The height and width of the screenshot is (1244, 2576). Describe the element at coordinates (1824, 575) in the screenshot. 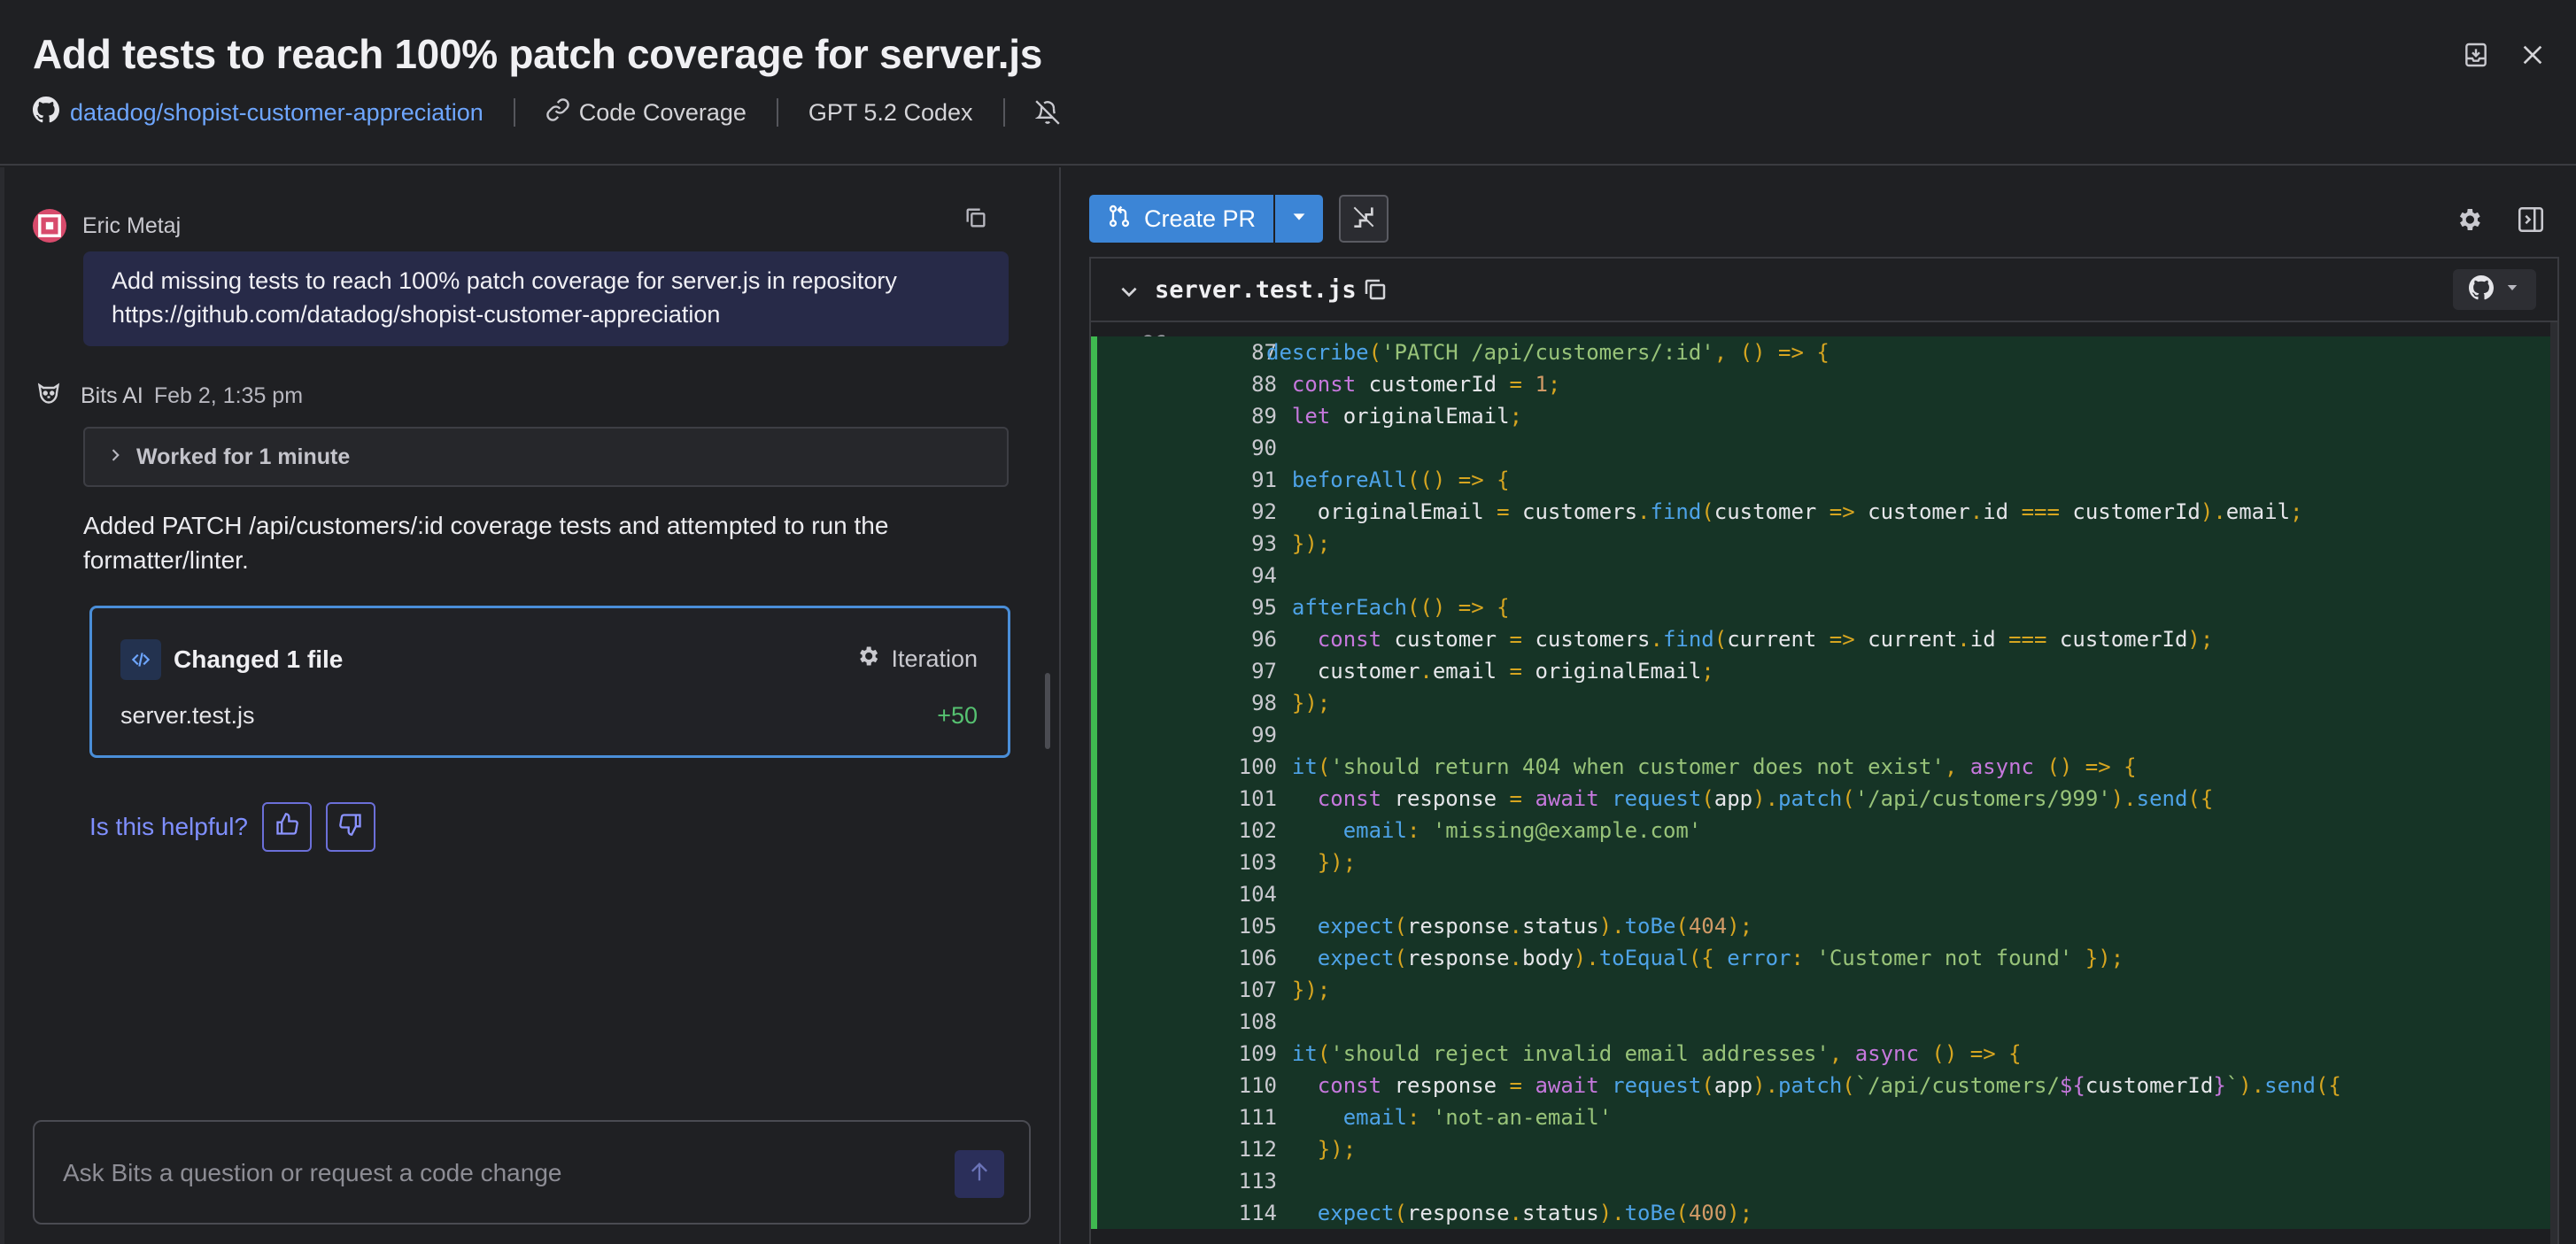

I see `added-code-line: 94` at that location.